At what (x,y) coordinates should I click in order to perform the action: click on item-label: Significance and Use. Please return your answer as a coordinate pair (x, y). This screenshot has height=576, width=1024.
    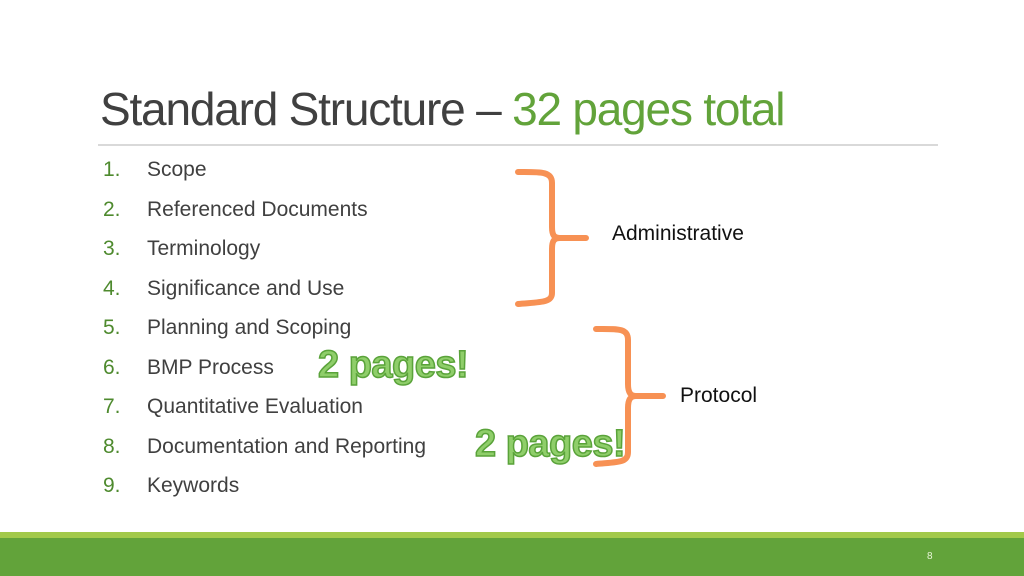
    Looking at the image, I should click on (246, 288).